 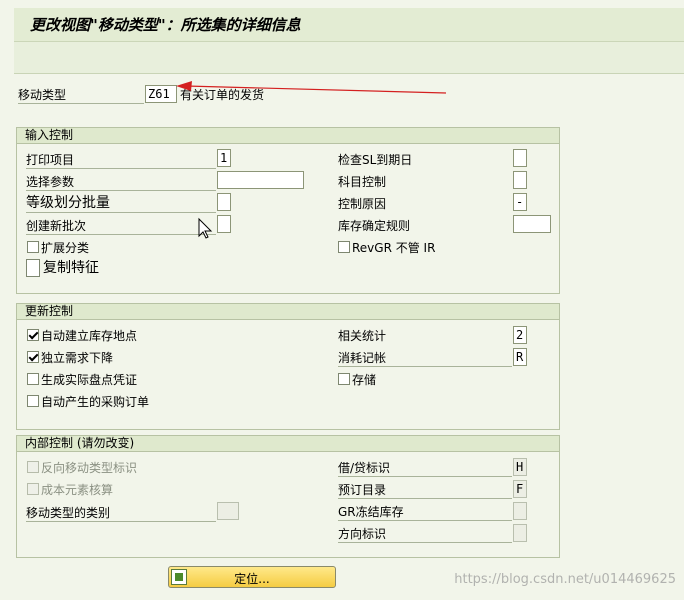 What do you see at coordinates (425, 358) in the screenshot?
I see `consumption-label: 消耗记帐` at bounding box center [425, 358].